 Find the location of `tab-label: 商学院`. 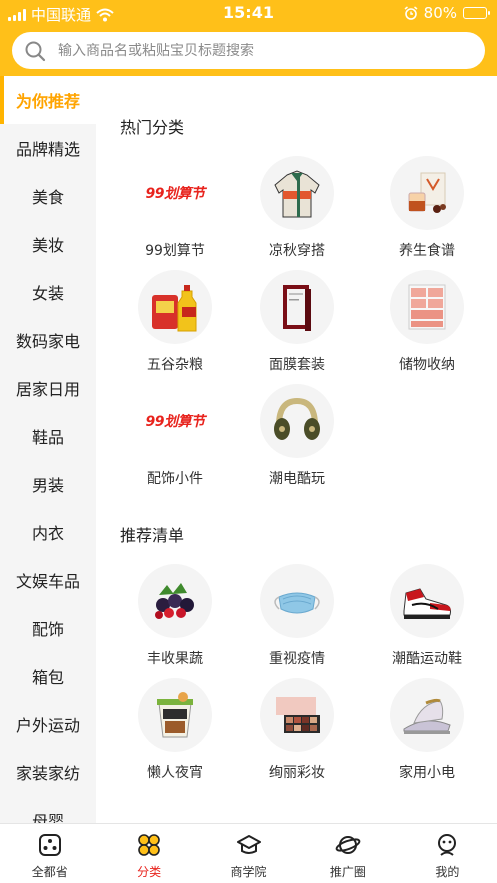

tab-label: 商学院 is located at coordinates (248, 872).